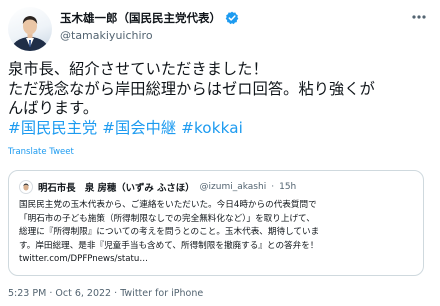  I want to click on quoted-author-handle: @izumi_akashi, so click(233, 187).